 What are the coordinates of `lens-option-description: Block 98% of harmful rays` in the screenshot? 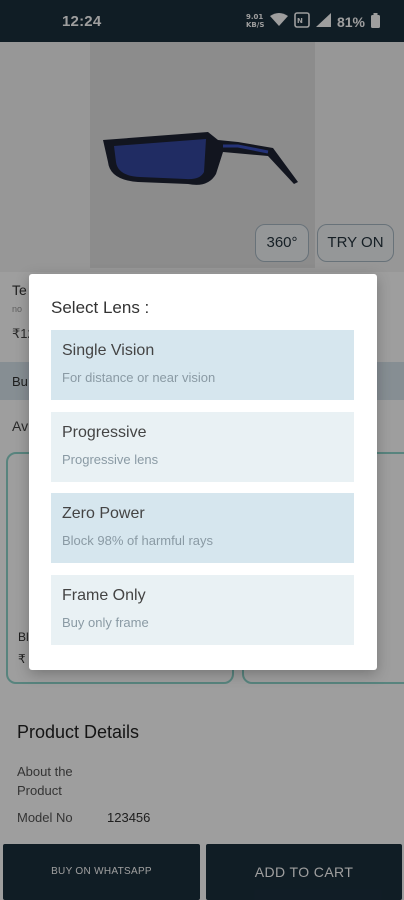 It's located at (138, 540).